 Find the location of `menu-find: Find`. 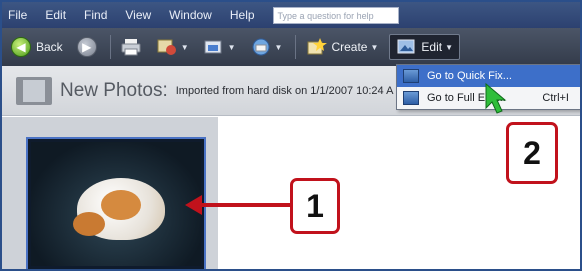

menu-find: Find is located at coordinates (95, 15).